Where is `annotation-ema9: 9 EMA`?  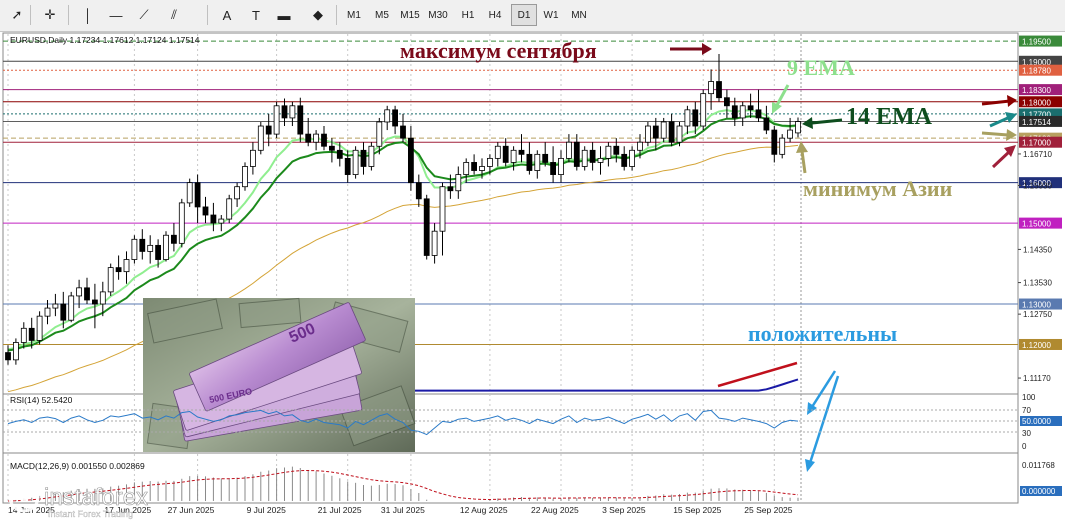 annotation-ema9: 9 EMA is located at coordinates (821, 67).